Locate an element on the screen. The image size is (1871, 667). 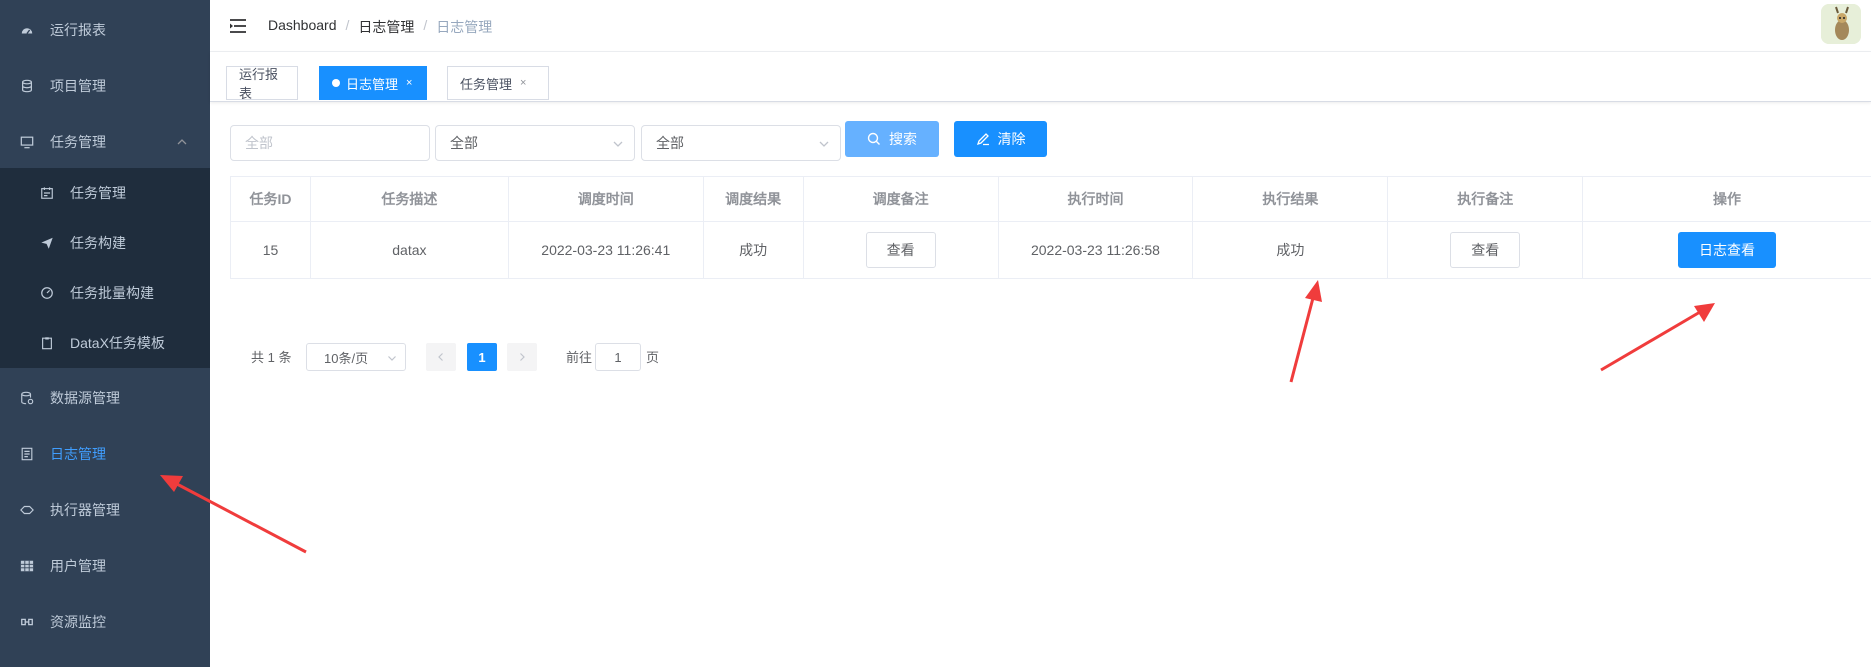
avatar-image is located at coordinates (1841, 24).